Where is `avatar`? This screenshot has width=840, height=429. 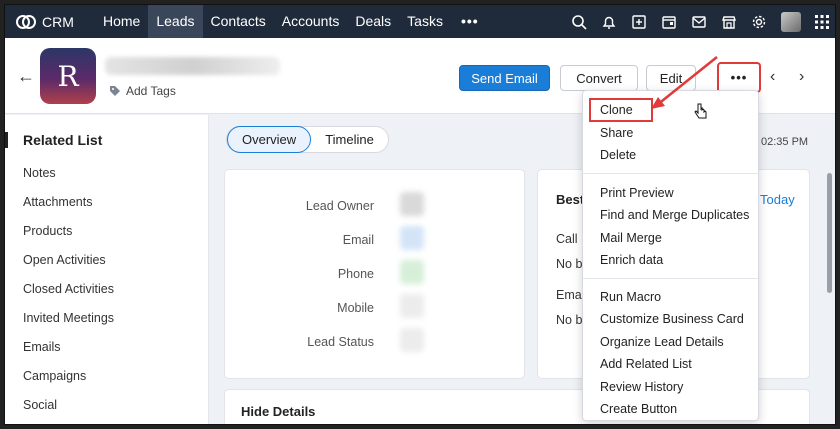 avatar is located at coordinates (791, 21).